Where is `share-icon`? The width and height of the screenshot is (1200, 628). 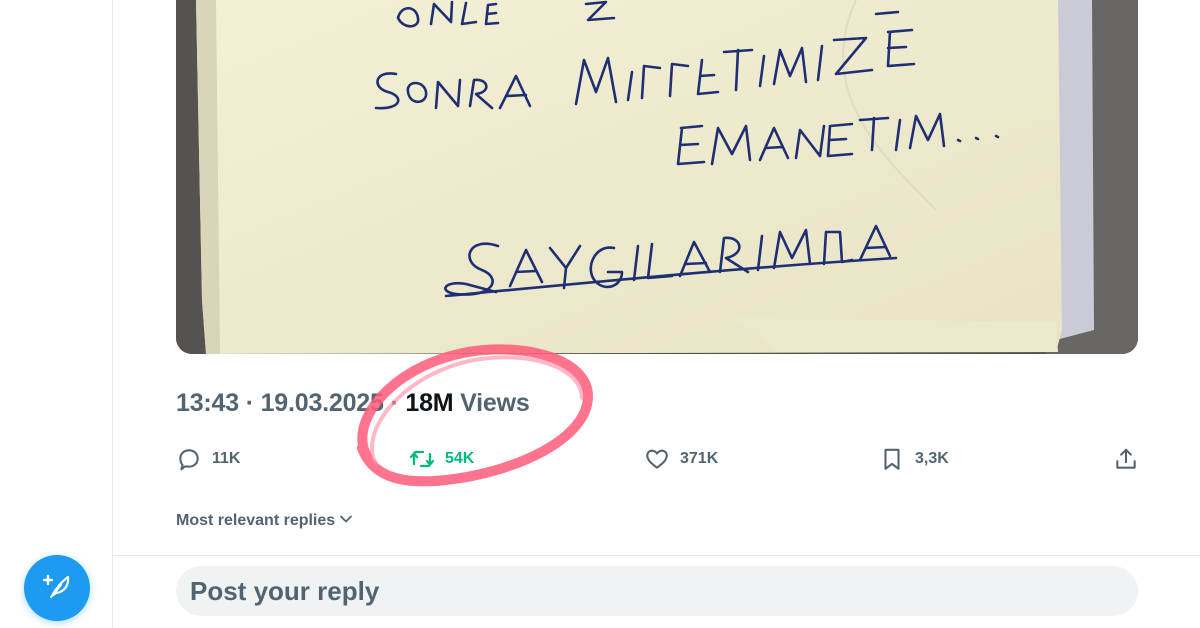 share-icon is located at coordinates (1126, 459).